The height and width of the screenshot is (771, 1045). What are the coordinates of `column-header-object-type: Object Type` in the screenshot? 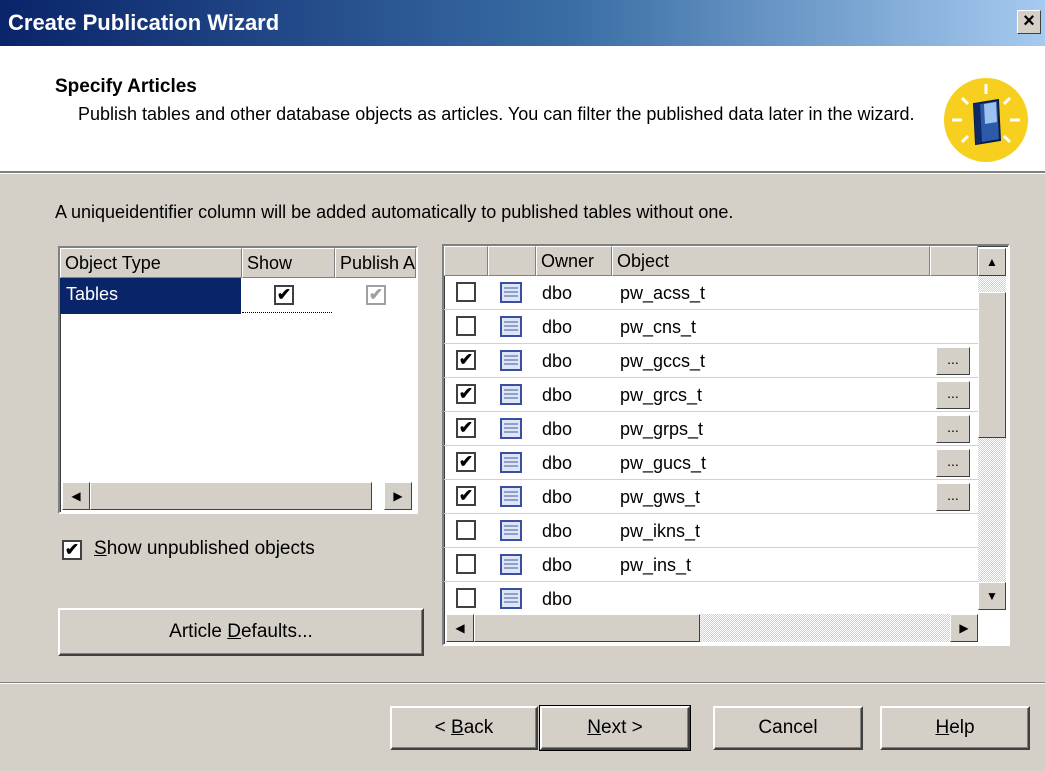 It's located at (151, 263).